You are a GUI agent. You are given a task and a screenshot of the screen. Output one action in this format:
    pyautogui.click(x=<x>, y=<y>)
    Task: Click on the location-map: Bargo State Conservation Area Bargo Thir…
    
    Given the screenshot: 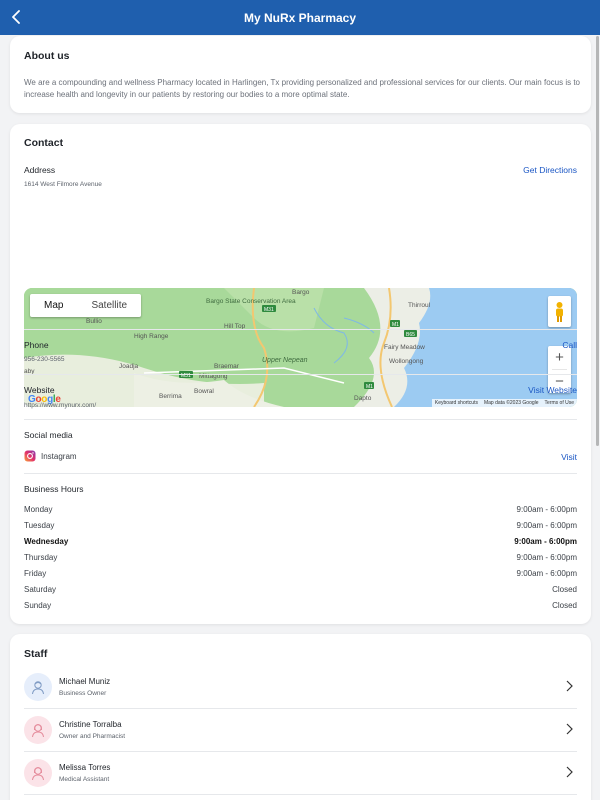 What is the action you would take?
    pyautogui.click(x=300, y=347)
    